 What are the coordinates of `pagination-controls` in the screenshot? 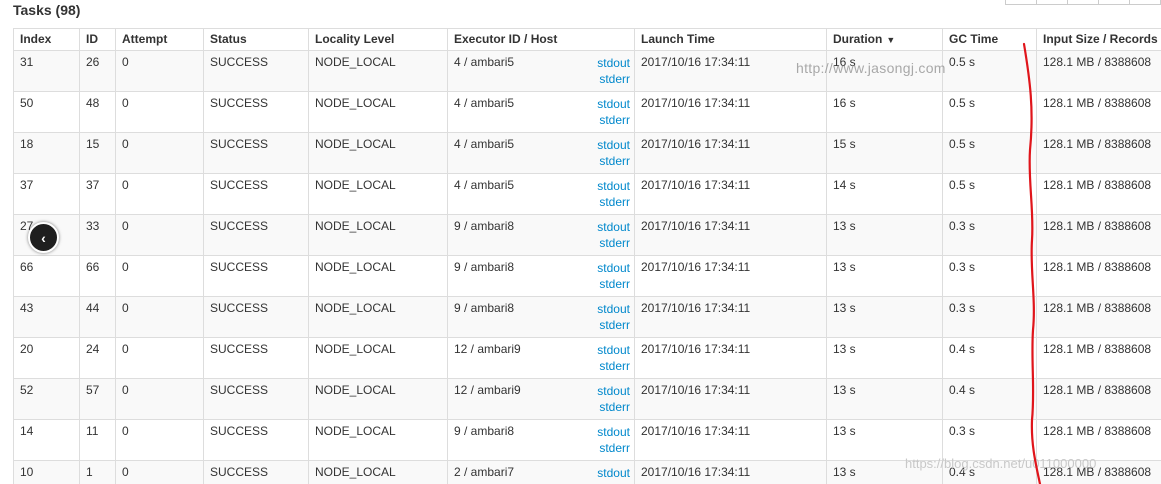 It's located at (1083, 2).